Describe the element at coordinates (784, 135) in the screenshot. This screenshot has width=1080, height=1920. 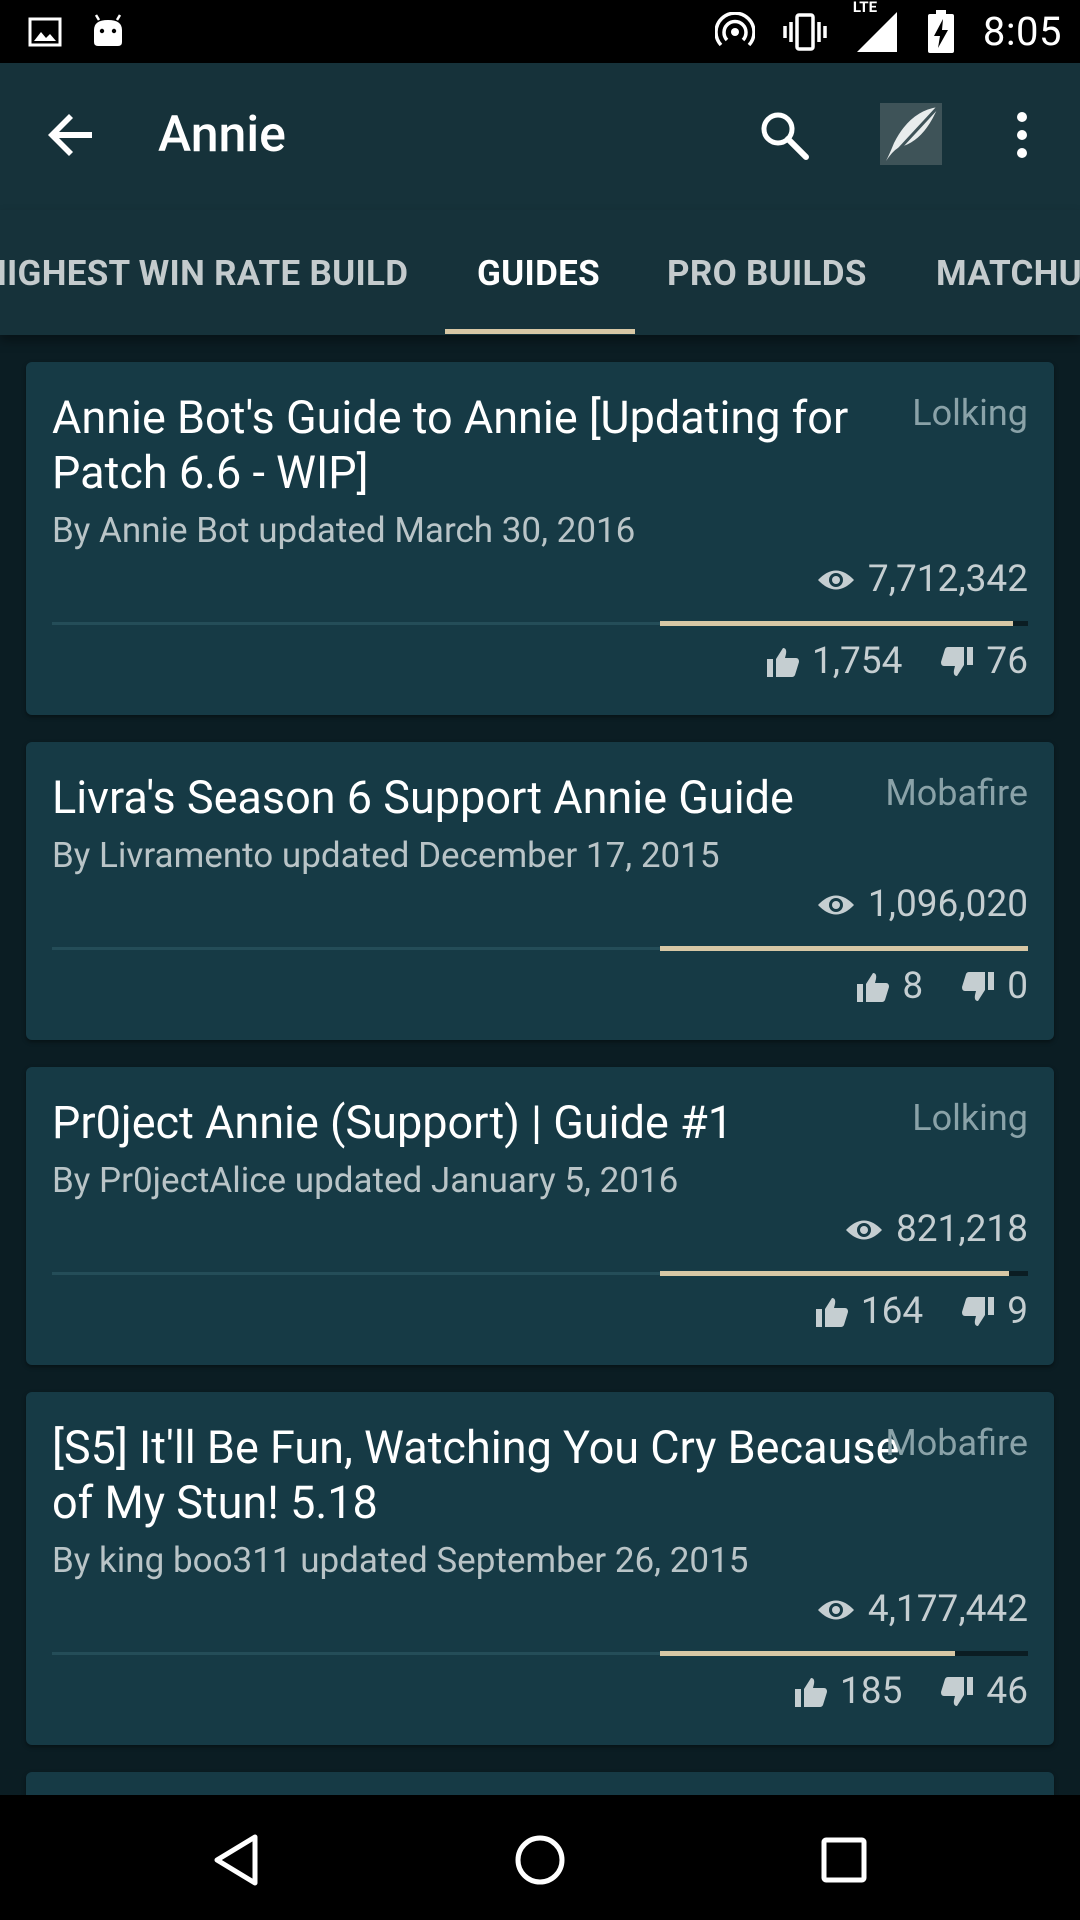
I see `search-icon` at that location.